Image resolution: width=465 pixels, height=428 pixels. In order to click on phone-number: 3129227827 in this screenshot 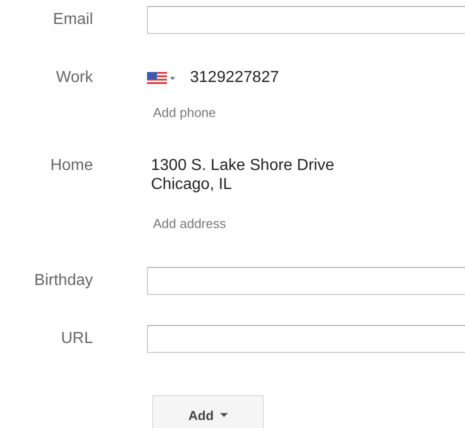, I will do `click(234, 77)`.